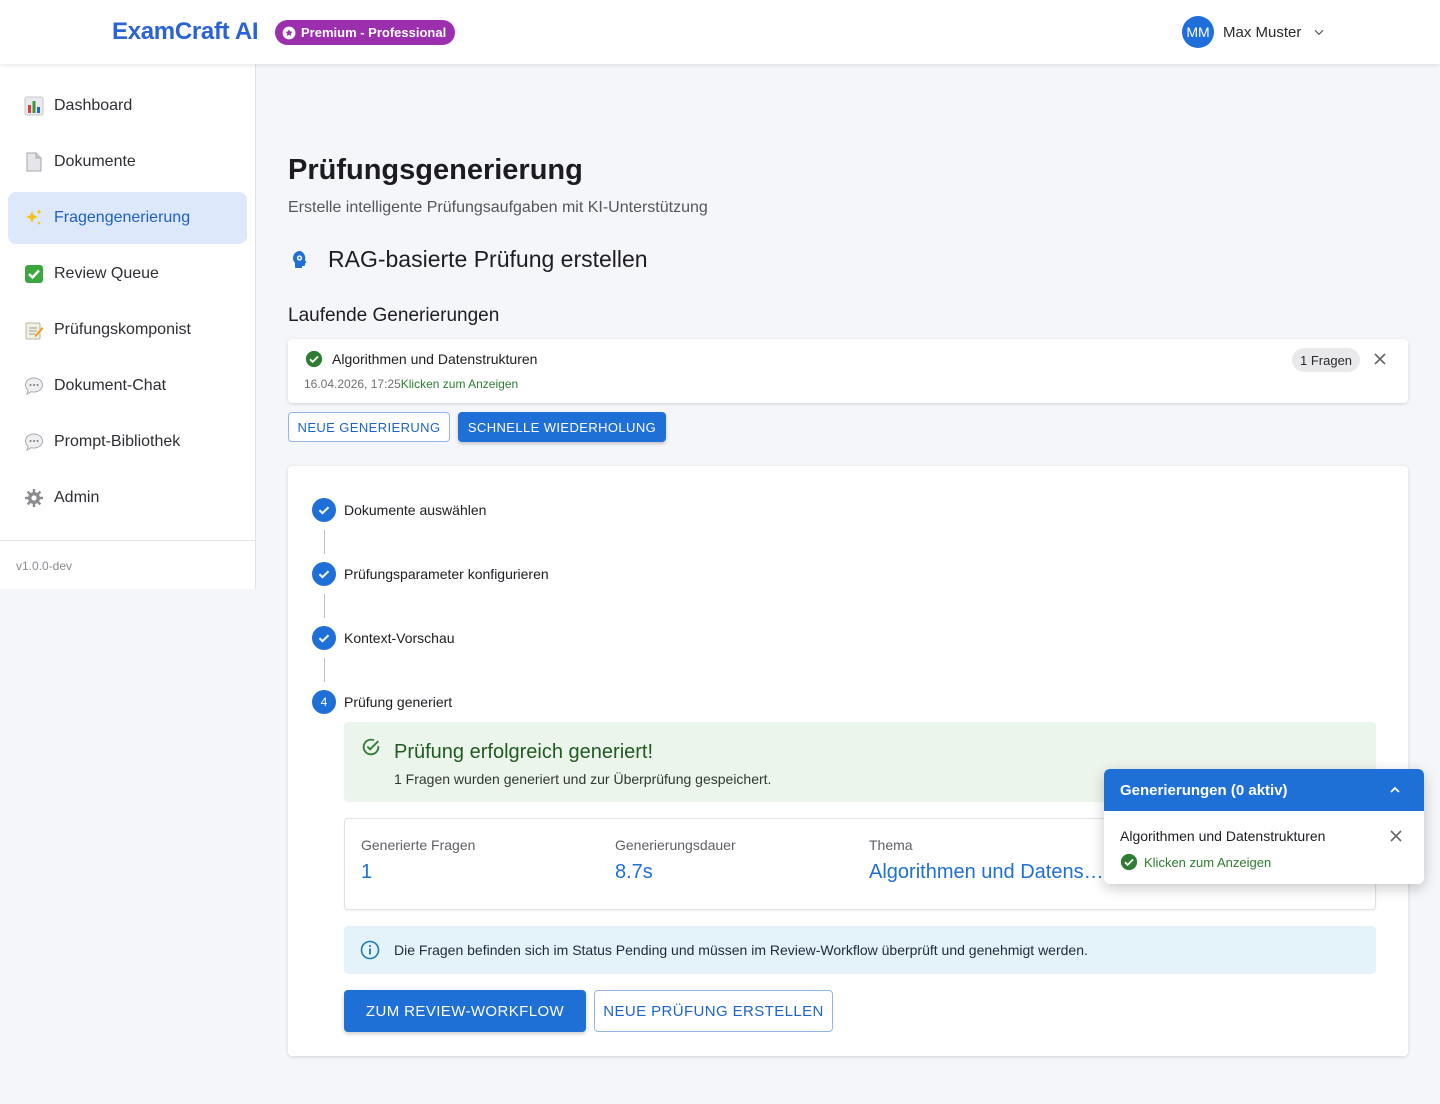 Image resolution: width=1440 pixels, height=1104 pixels. I want to click on stat-topic: Thema Algorithmen und Datenstrukturen, so click(989, 860).